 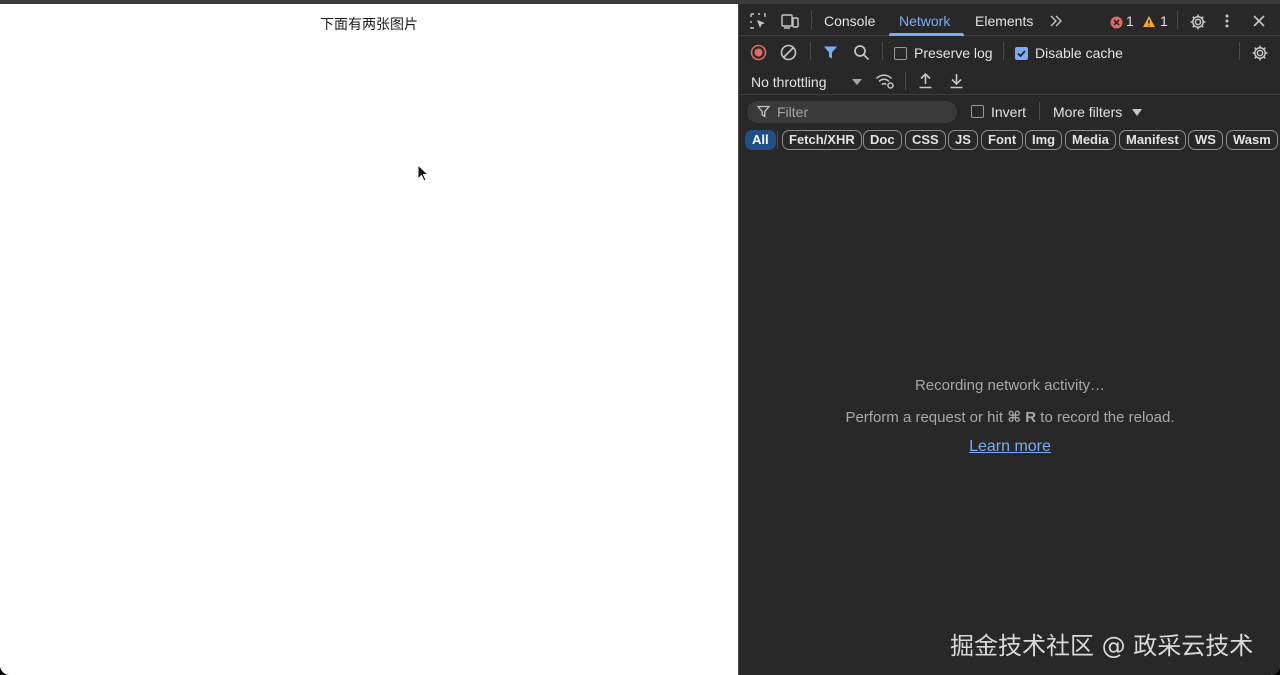 What do you see at coordinates (1044, 140) in the screenshot?
I see `type-filter-img: Img` at bounding box center [1044, 140].